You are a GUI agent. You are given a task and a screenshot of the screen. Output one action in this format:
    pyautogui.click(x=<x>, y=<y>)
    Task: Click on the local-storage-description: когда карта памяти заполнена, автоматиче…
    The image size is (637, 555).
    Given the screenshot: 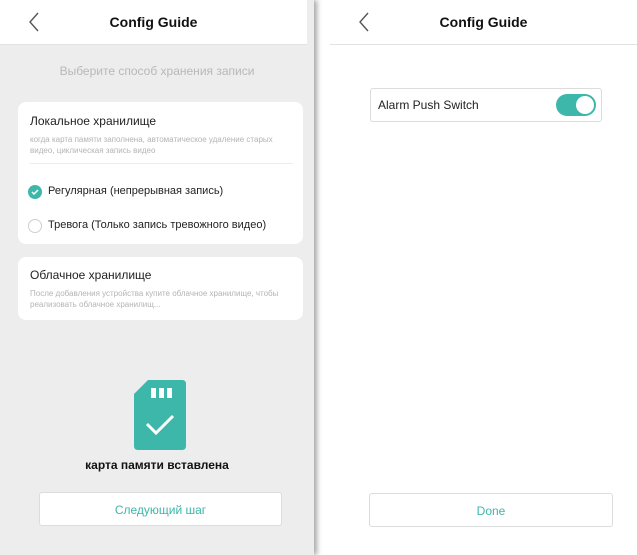 What is the action you would take?
    pyautogui.click(x=151, y=145)
    